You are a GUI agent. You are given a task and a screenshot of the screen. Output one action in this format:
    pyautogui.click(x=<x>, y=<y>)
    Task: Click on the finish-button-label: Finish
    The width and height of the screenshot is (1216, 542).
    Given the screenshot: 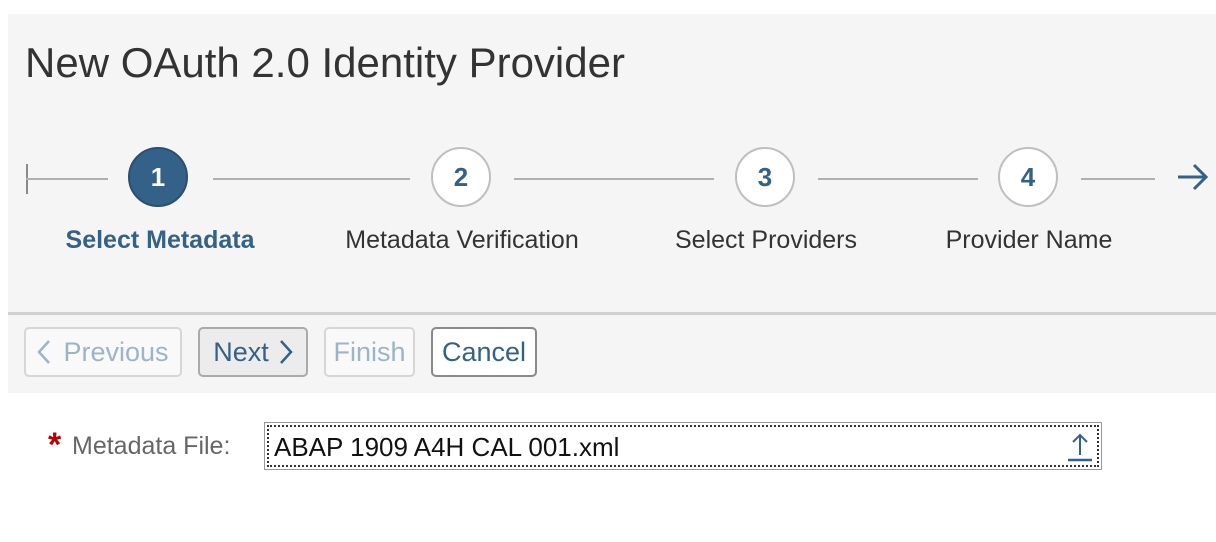 What is the action you would take?
    pyautogui.click(x=369, y=351)
    